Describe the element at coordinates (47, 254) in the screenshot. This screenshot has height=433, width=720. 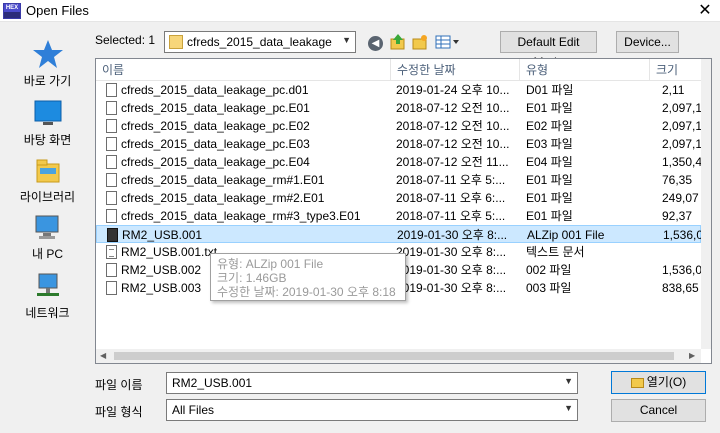
I see `place-label: 내 PC` at that location.